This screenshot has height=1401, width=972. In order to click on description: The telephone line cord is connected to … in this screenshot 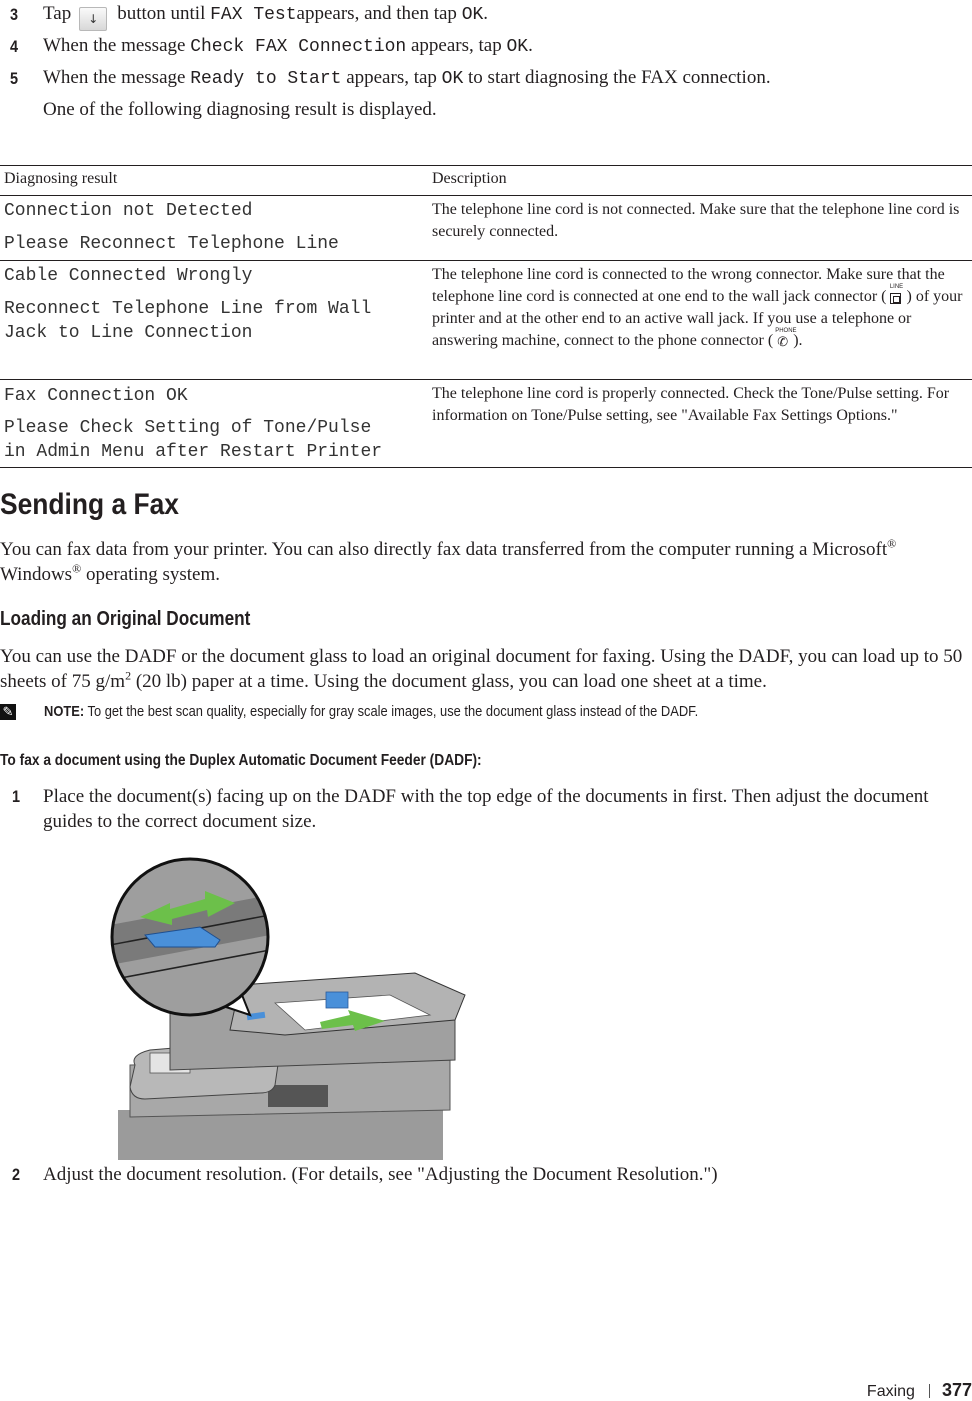, I will do `click(699, 308)`.